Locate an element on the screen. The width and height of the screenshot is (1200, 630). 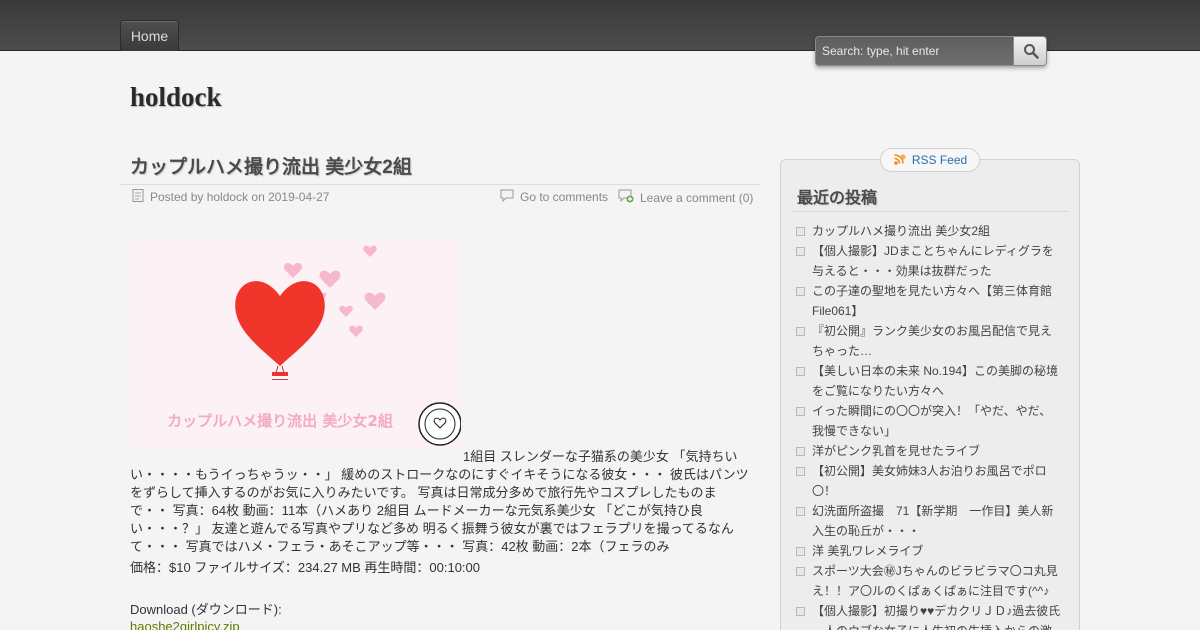
recent-posts-title: 最近の投稿 is located at coordinates (837, 198).